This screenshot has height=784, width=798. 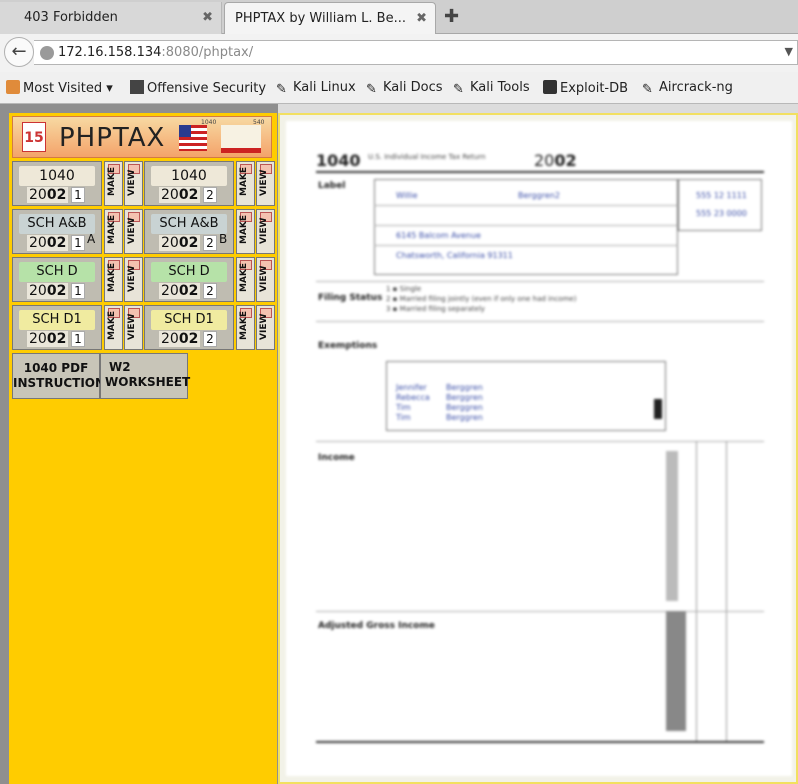 What do you see at coordinates (404, 88) in the screenshot?
I see `bookmark-kali-docs: ✎ Kali Docs` at bounding box center [404, 88].